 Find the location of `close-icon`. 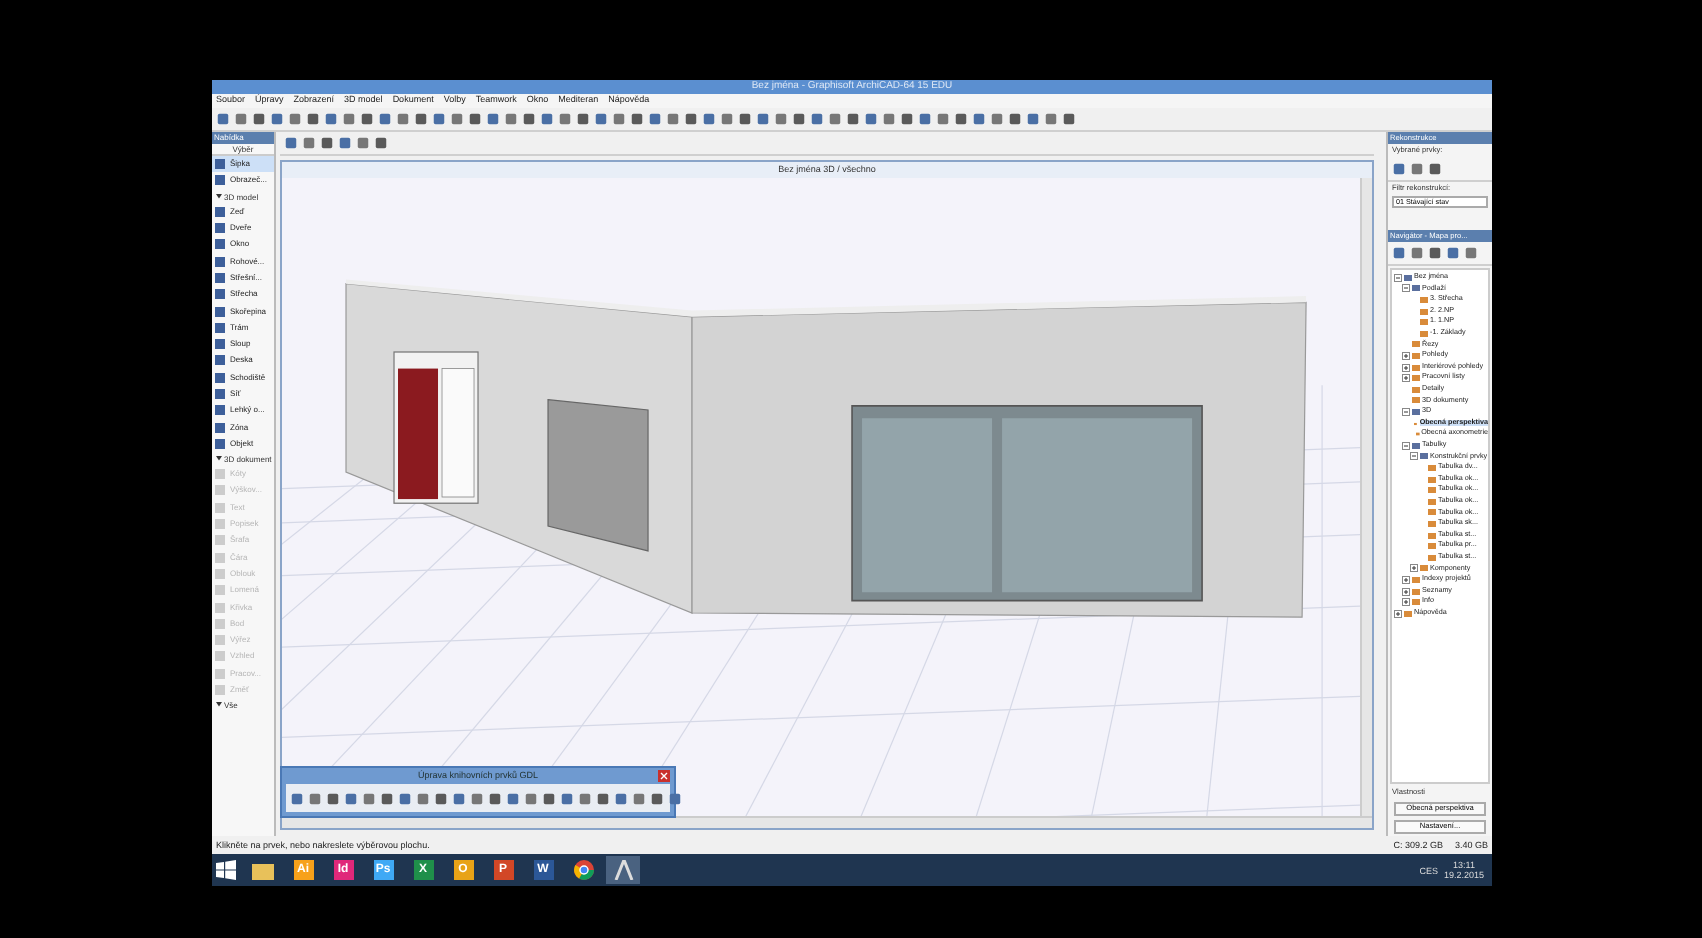

close-icon is located at coordinates (664, 776).